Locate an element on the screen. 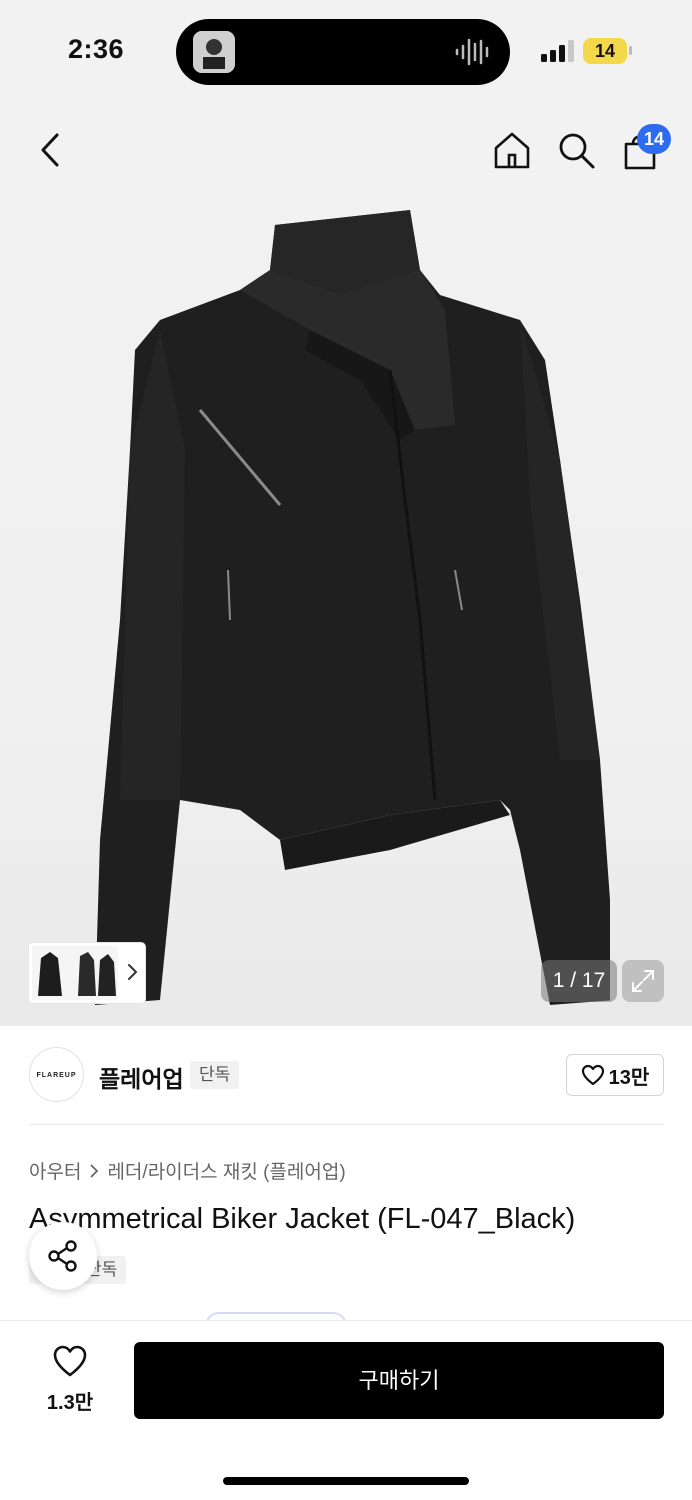 This screenshot has height=1500, width=692. brand-like-count: 13만 is located at coordinates (629, 1077).